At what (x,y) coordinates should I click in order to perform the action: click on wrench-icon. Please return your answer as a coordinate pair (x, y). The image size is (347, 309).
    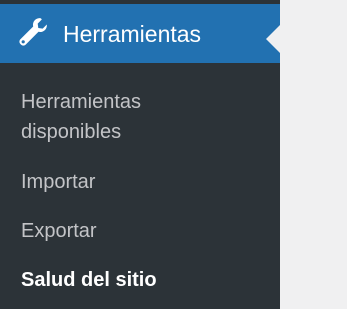
    Looking at the image, I should click on (33, 32).